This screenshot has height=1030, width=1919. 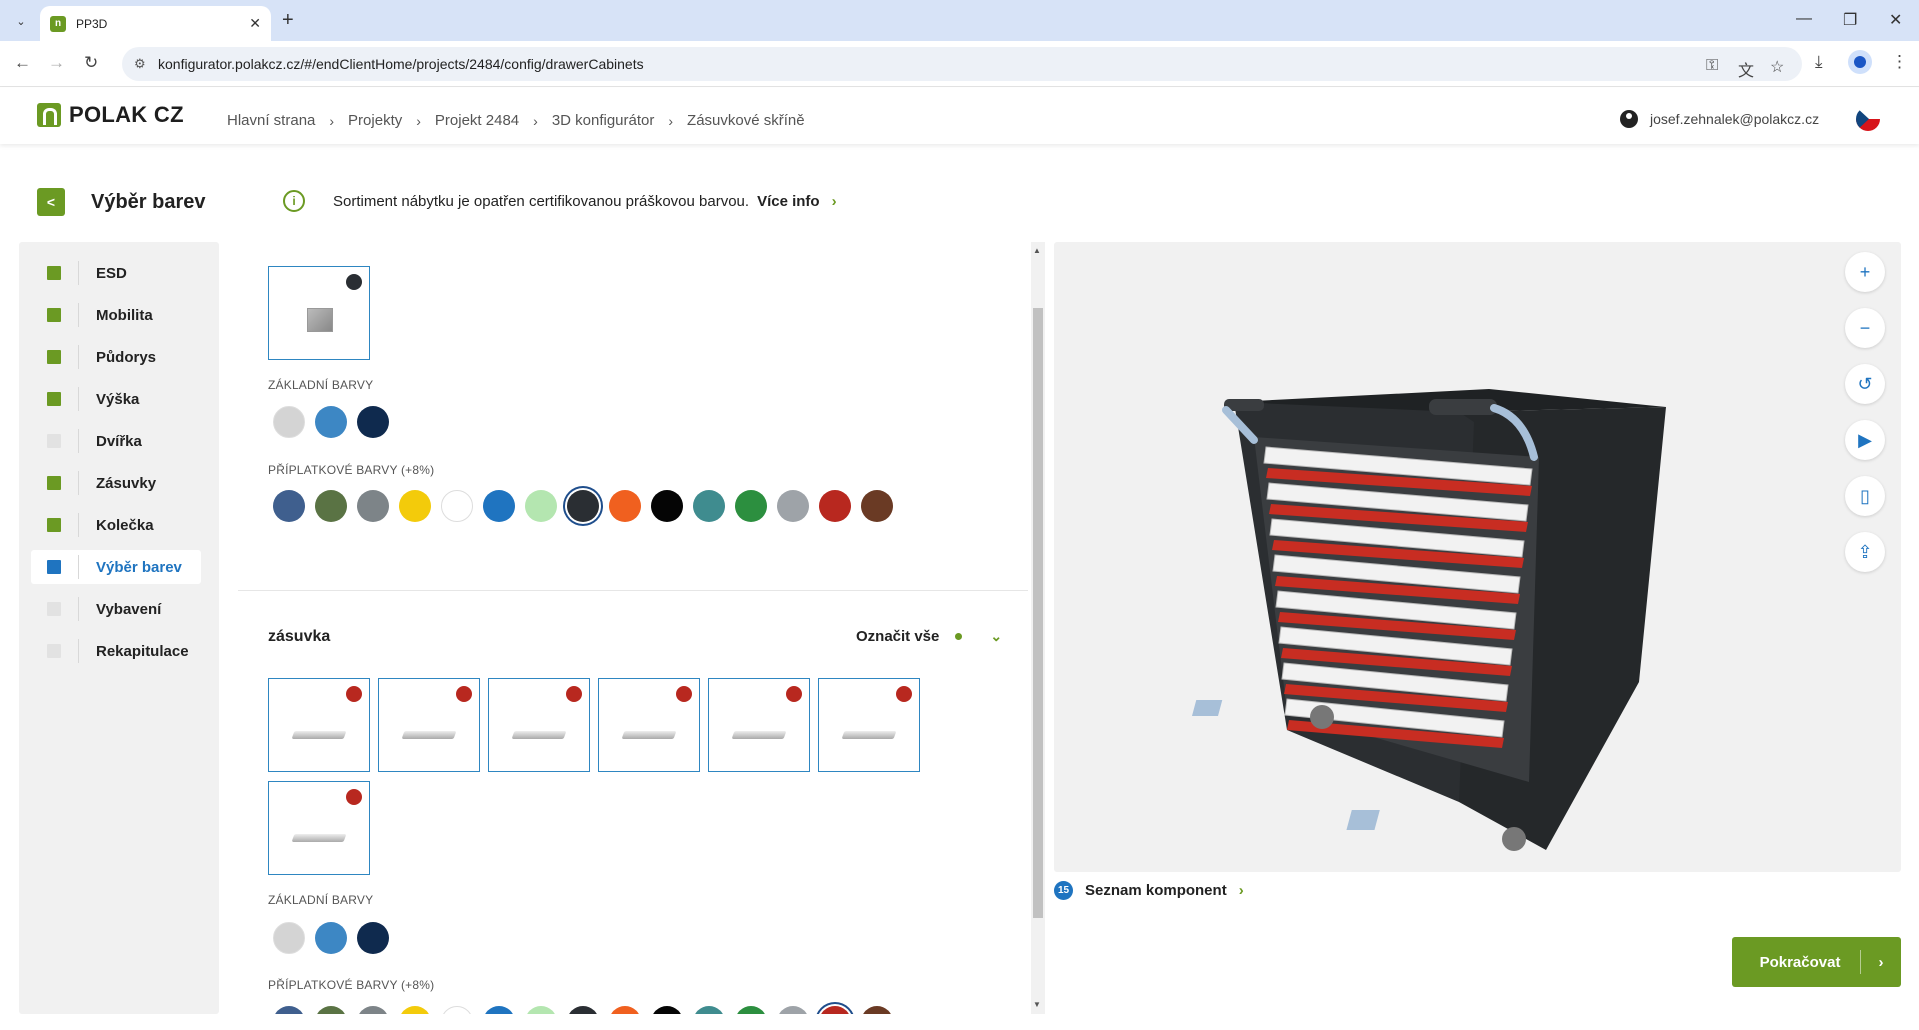 What do you see at coordinates (116, 357) in the screenshot?
I see `sidebar-item: Půdorys` at bounding box center [116, 357].